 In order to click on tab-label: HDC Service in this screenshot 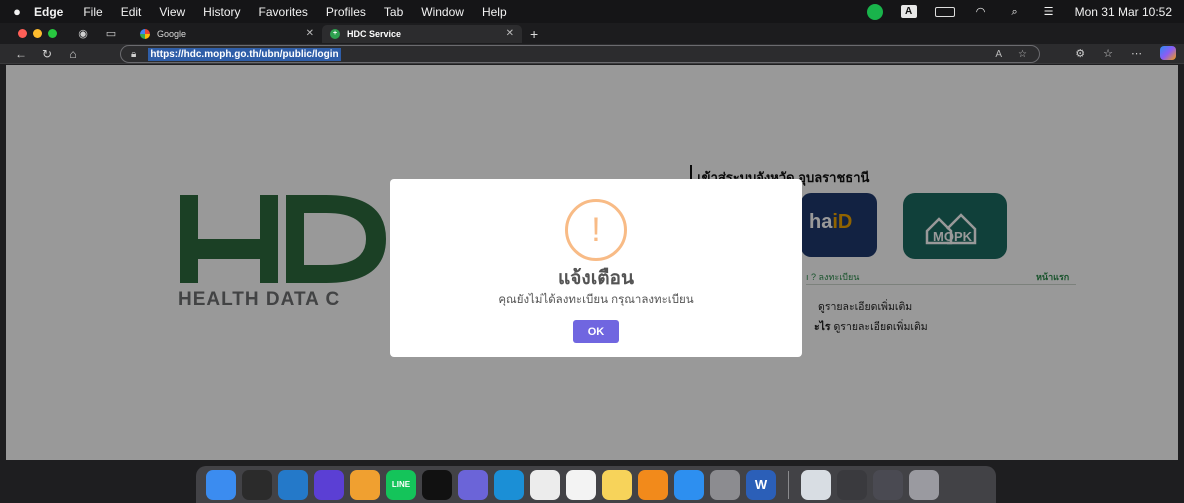, I will do `click(374, 33)`.